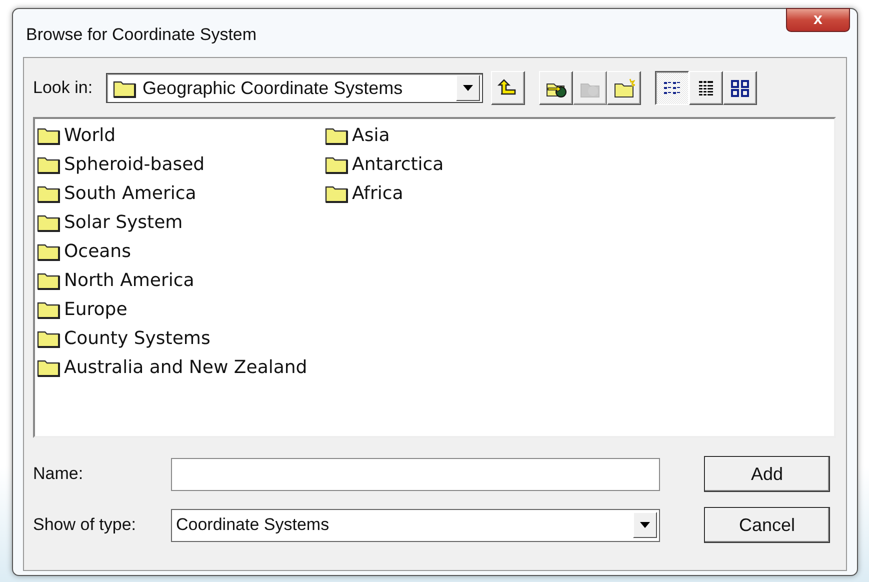 This screenshot has width=869, height=582. What do you see at coordinates (555, 88) in the screenshot?
I see `connect-button` at bounding box center [555, 88].